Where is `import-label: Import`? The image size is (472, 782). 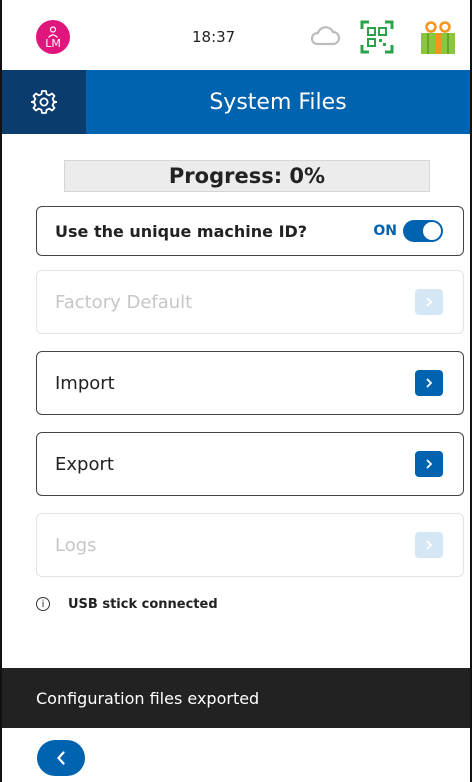
import-label: Import is located at coordinates (85, 383).